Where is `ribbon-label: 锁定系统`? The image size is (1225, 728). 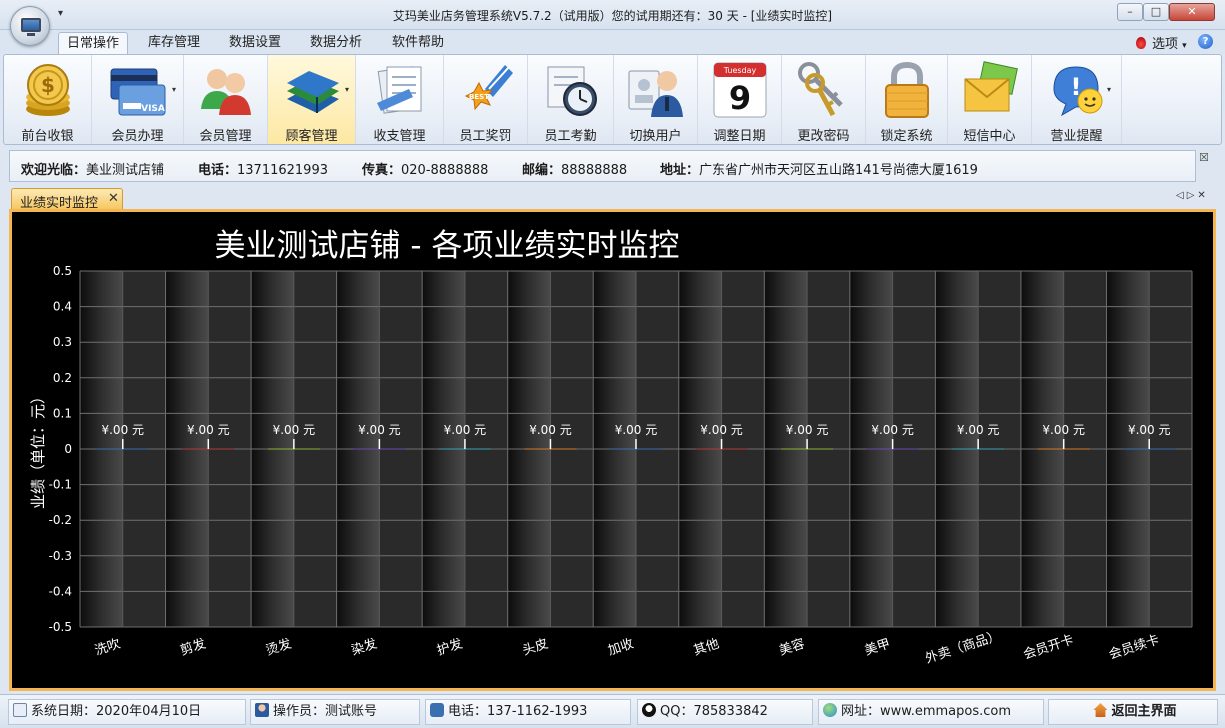 ribbon-label: 锁定系统 is located at coordinates (906, 136).